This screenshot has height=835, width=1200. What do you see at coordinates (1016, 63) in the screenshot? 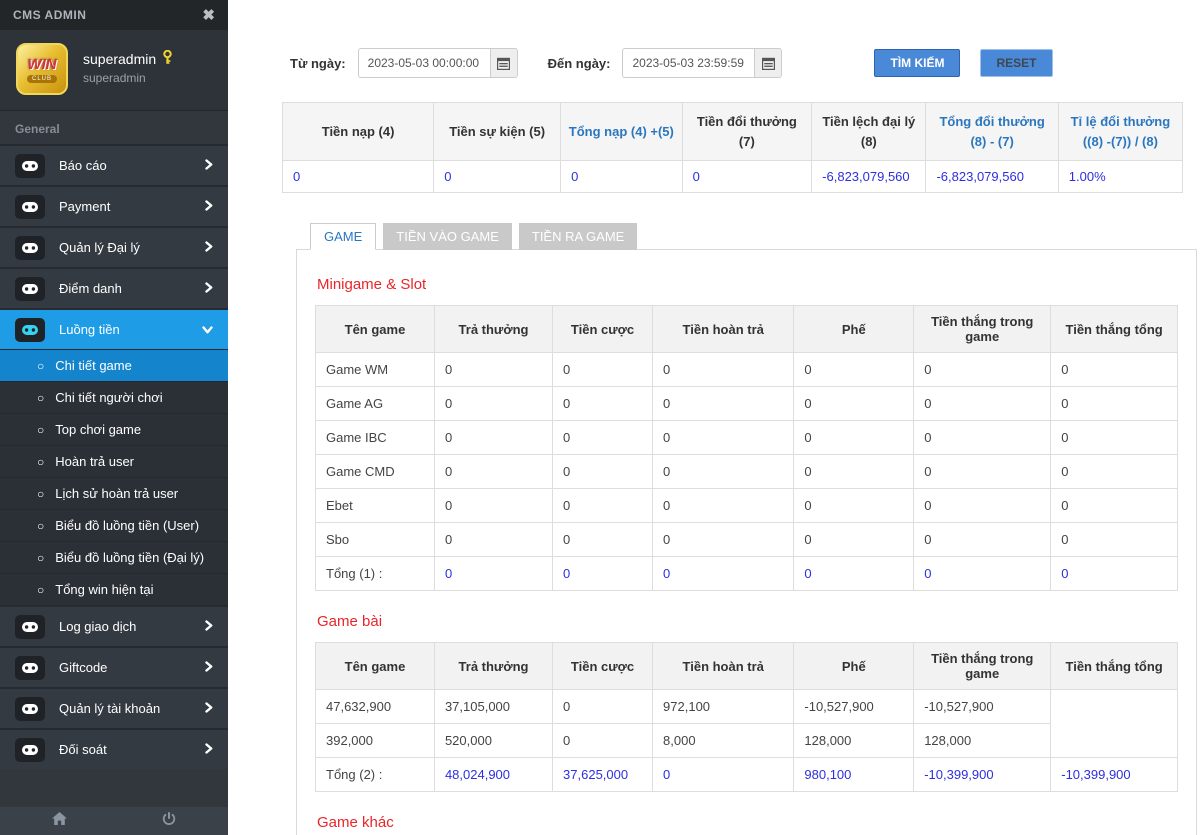
I see `reset-button: RESET` at bounding box center [1016, 63].